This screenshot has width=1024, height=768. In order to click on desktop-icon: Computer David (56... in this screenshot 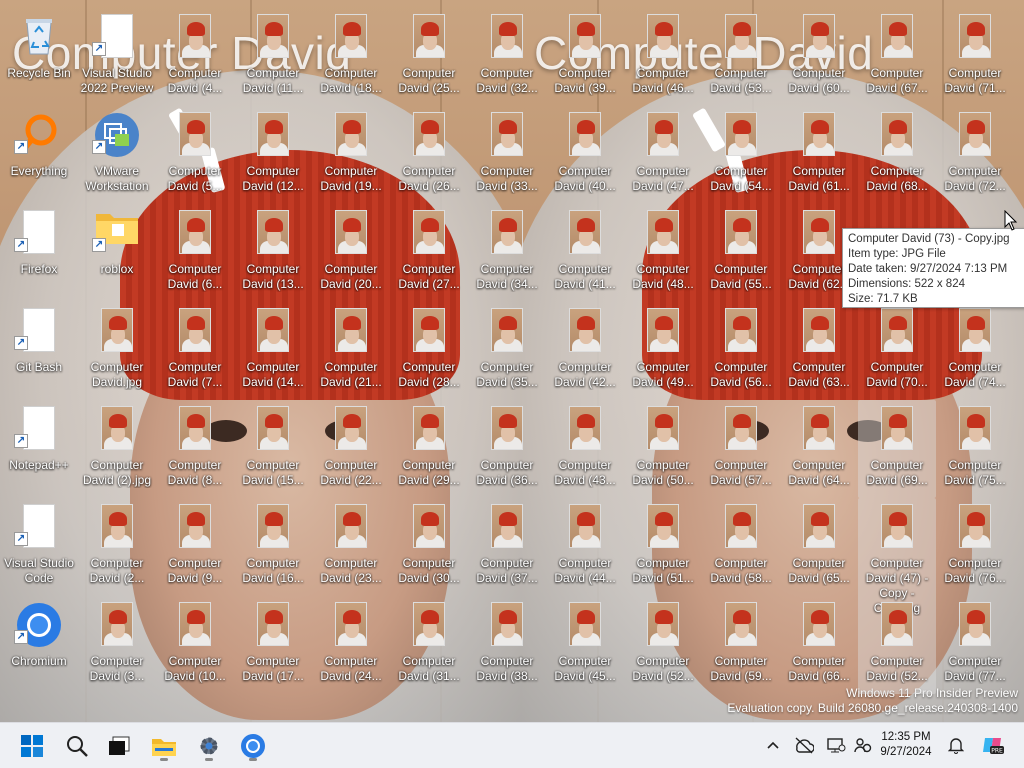, I will do `click(741, 351)`.